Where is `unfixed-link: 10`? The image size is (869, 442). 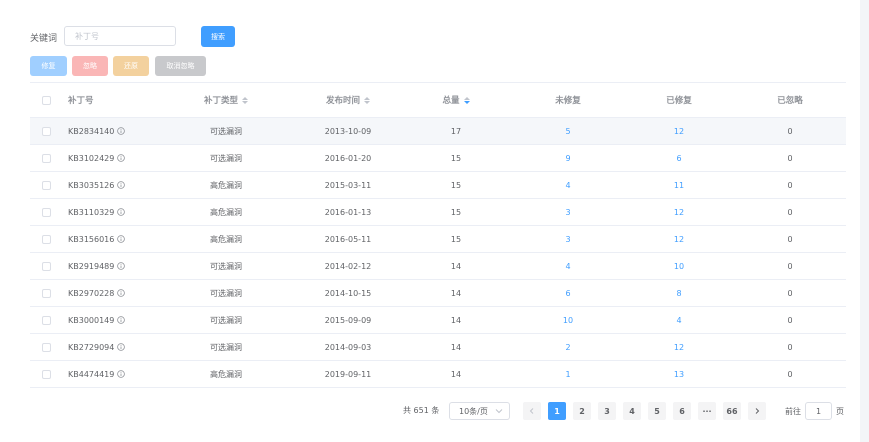 unfixed-link: 10 is located at coordinates (568, 320).